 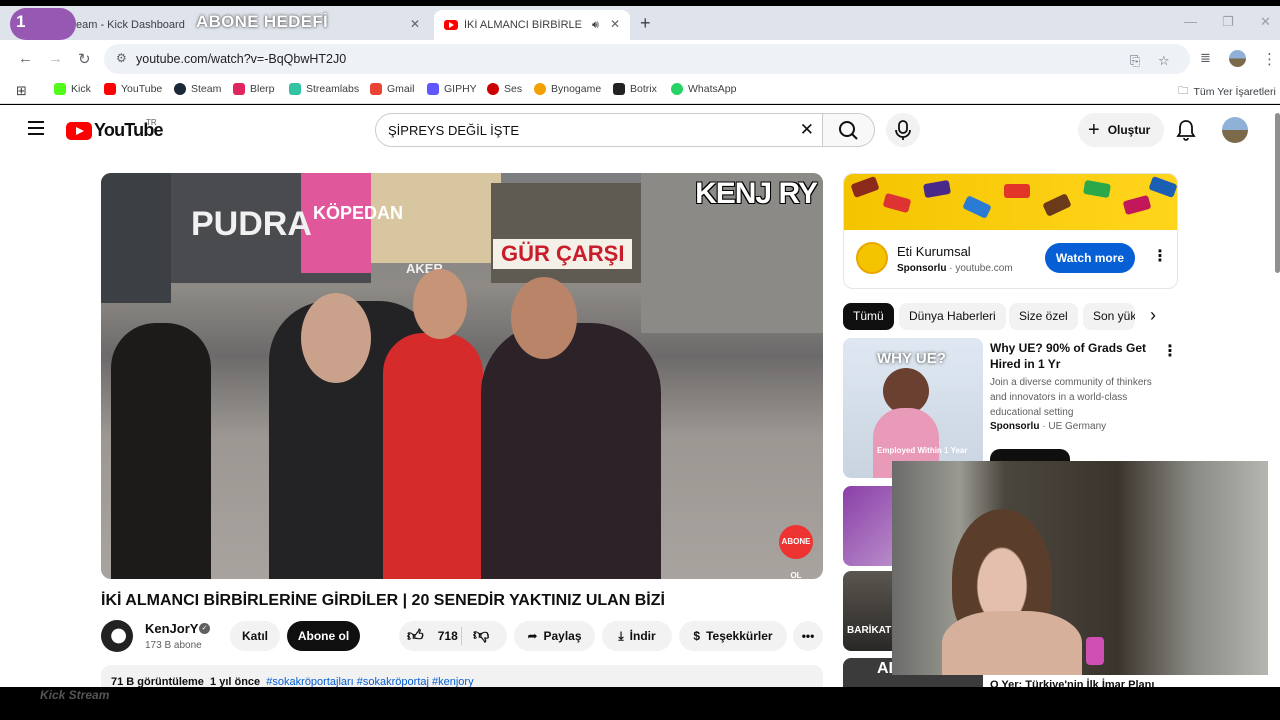 I want to click on rec-menu-icon: ⋮, so click(x=1170, y=351).